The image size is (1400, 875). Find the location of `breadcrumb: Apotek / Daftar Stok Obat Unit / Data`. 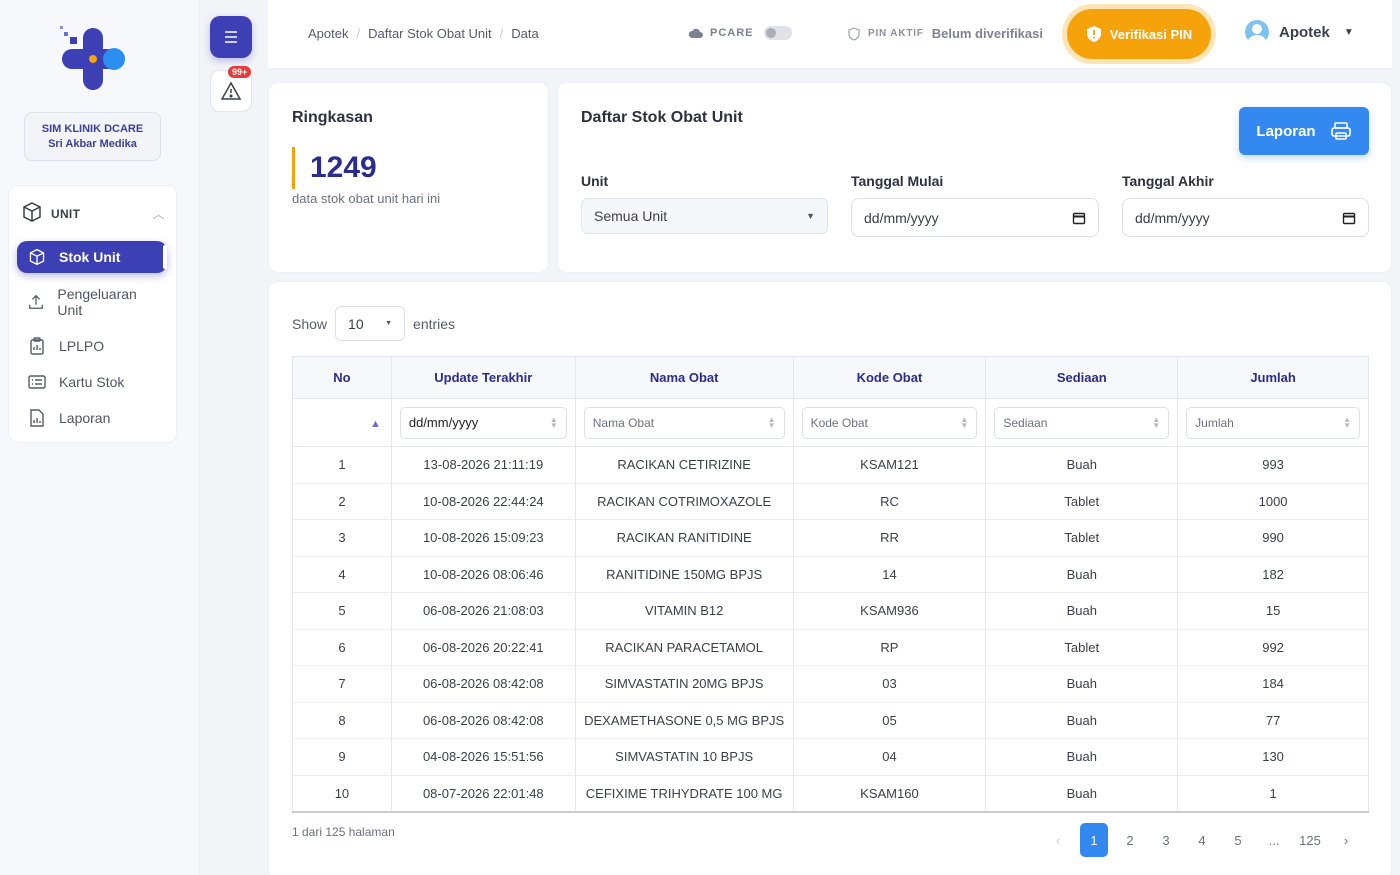

breadcrumb: Apotek / Daftar Stok Obat Unit / Data is located at coordinates (423, 33).